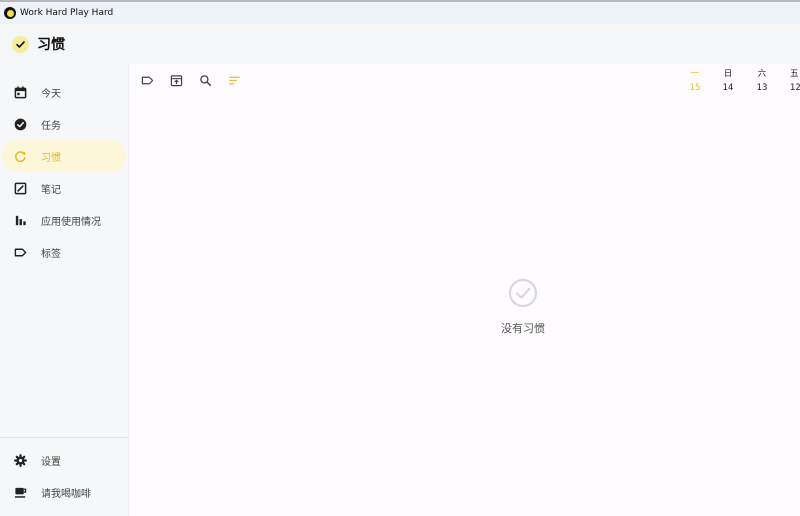 This screenshot has height=516, width=800. I want to click on sidebar-item-buy-coffee: 请我喝咖啡, so click(64, 492).